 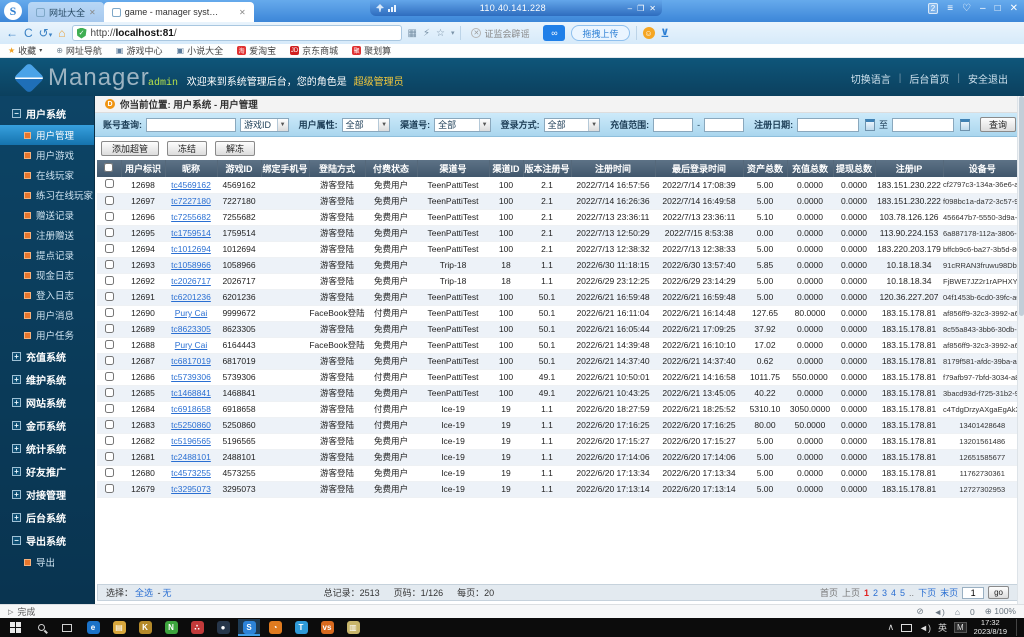 I want to click on home-button: ⌂, so click(x=61, y=33).